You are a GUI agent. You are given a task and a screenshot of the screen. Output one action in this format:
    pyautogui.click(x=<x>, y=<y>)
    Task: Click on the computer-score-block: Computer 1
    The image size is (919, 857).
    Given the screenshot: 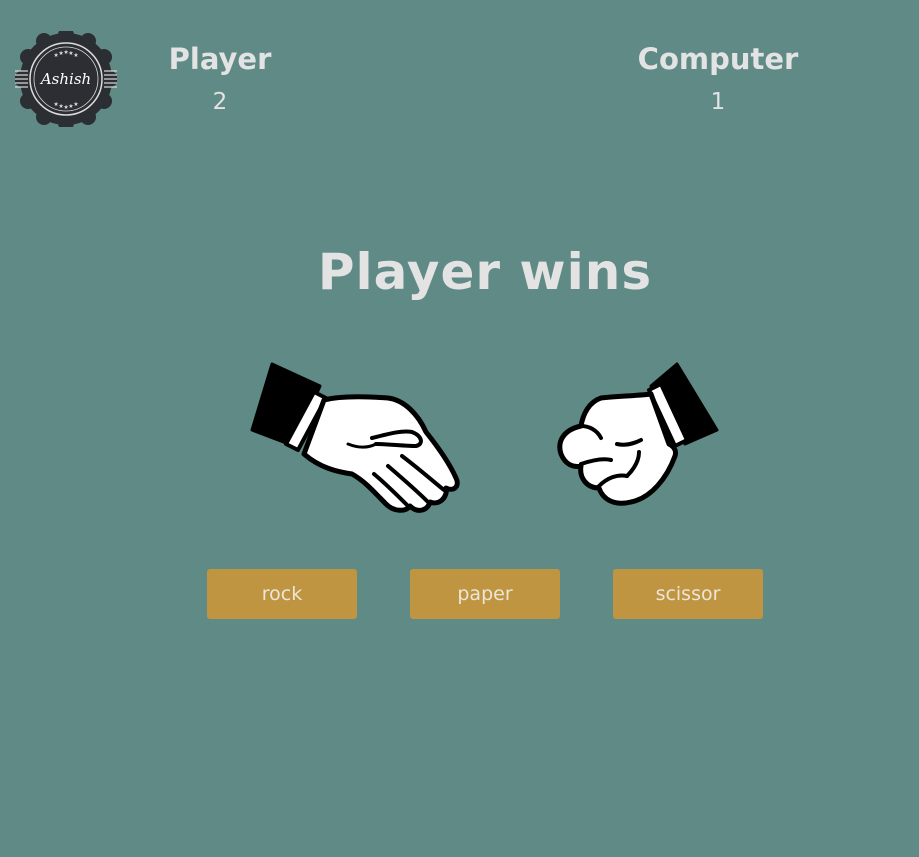 What is the action you would take?
    pyautogui.click(x=718, y=78)
    